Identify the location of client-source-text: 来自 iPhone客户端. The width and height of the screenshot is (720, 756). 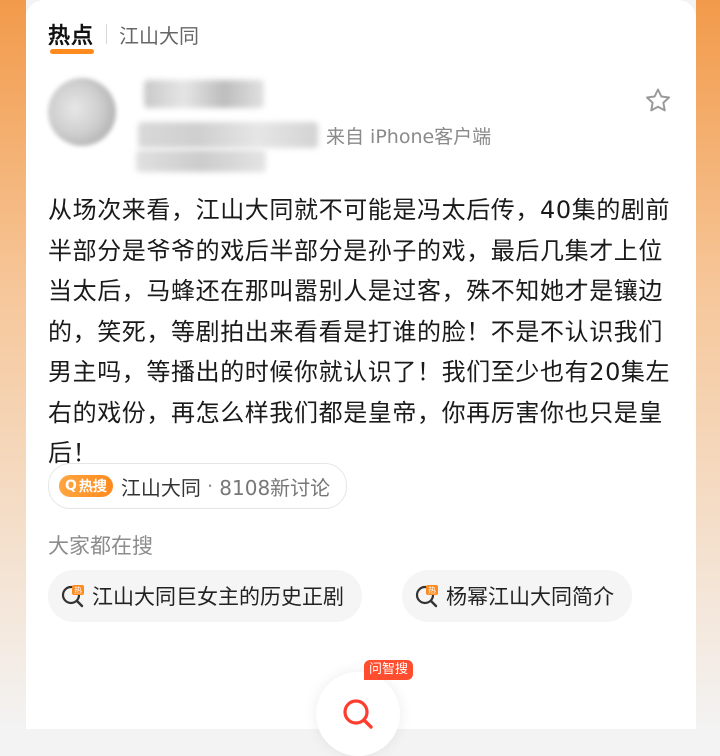
(409, 137).